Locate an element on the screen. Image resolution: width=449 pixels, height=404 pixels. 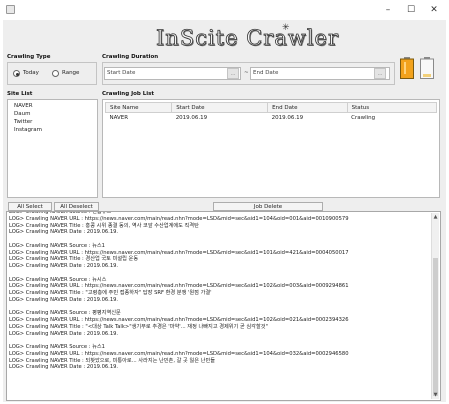
scroll-up-arrow-icon: ▲ is located at coordinates (435, 217).